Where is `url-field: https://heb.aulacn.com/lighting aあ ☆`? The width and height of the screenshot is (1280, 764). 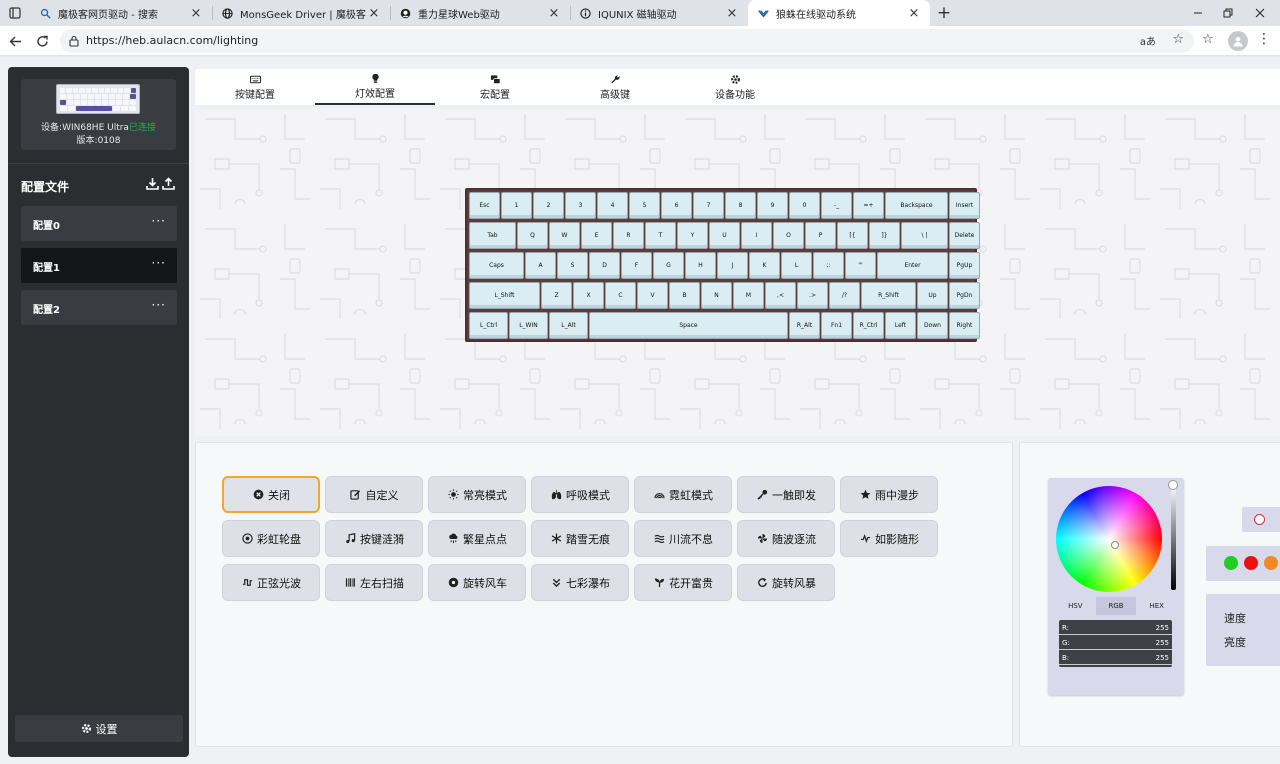
url-field: https://heb.aulacn.com/lighting aあ ☆ is located at coordinates (627, 41).